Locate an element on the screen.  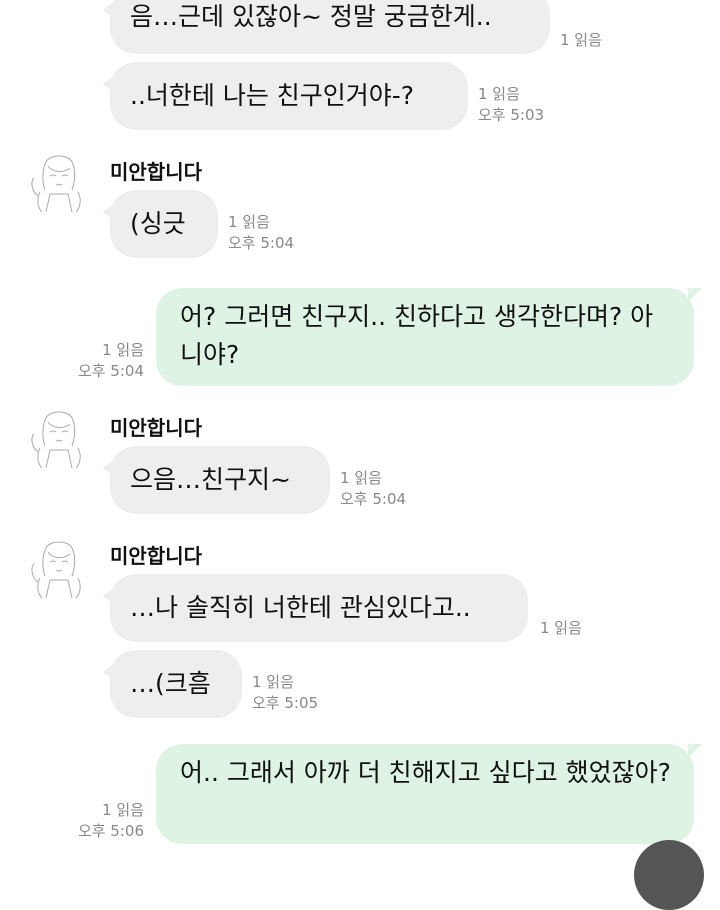
timestamp: 오후 5:03 is located at coordinates (511, 115).